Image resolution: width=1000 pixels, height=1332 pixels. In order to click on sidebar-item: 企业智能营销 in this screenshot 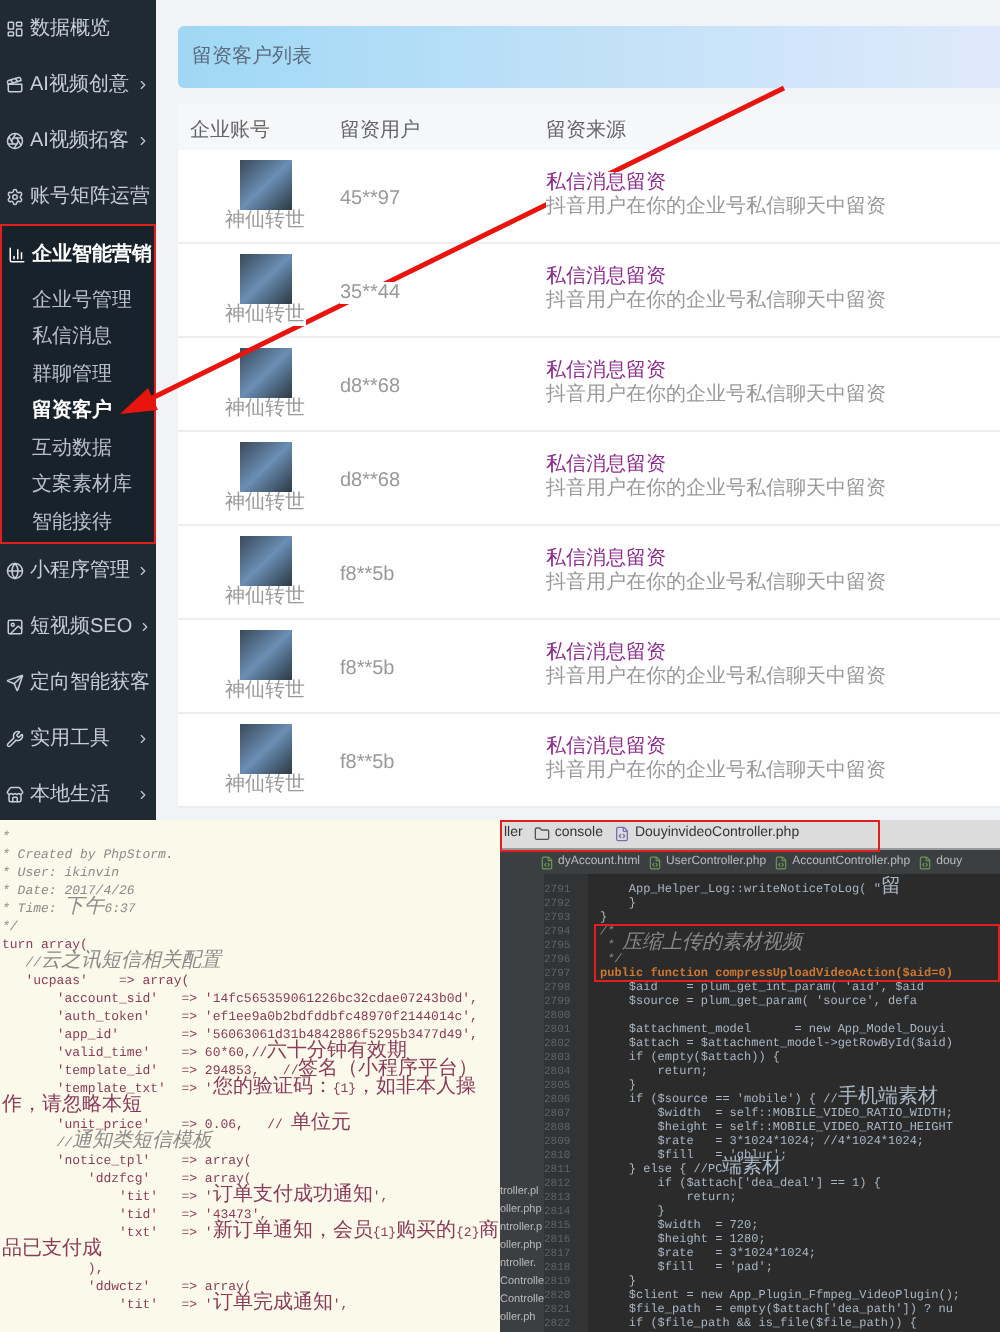, I will do `click(78, 254)`.